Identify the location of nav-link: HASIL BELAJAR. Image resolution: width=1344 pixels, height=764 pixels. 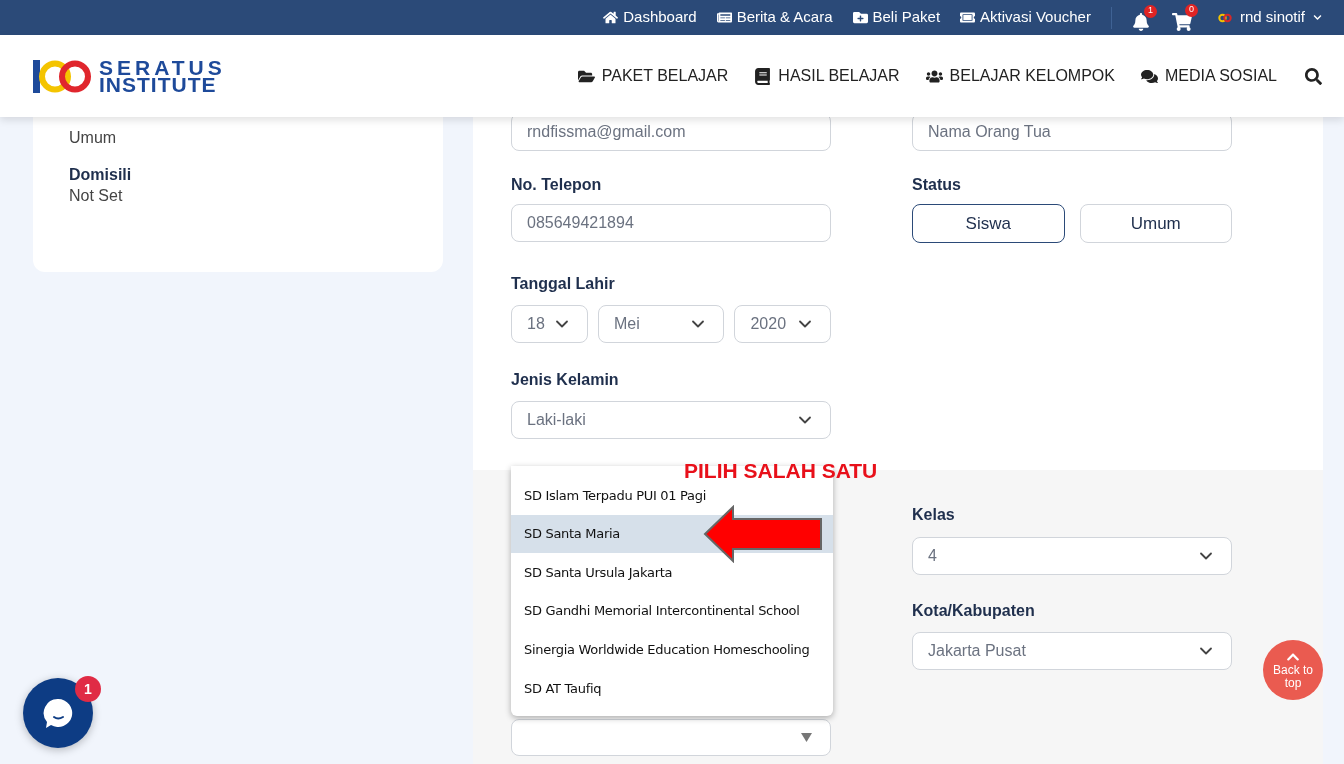
(827, 76).